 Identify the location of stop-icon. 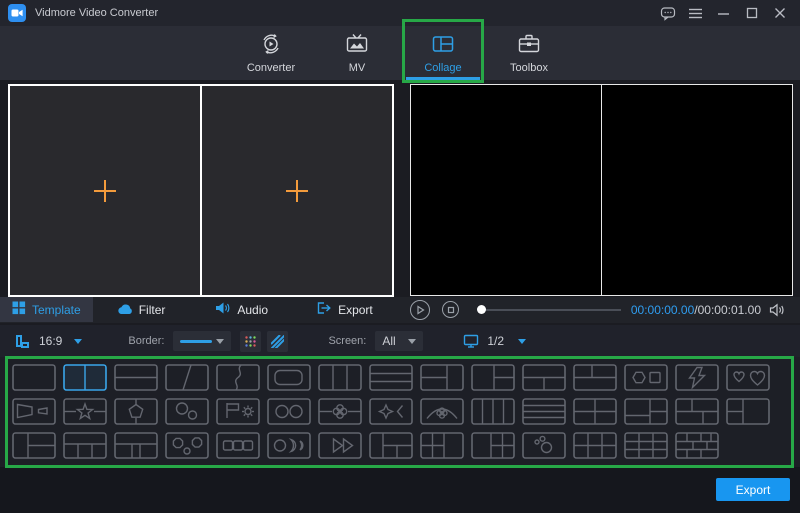
(450, 309).